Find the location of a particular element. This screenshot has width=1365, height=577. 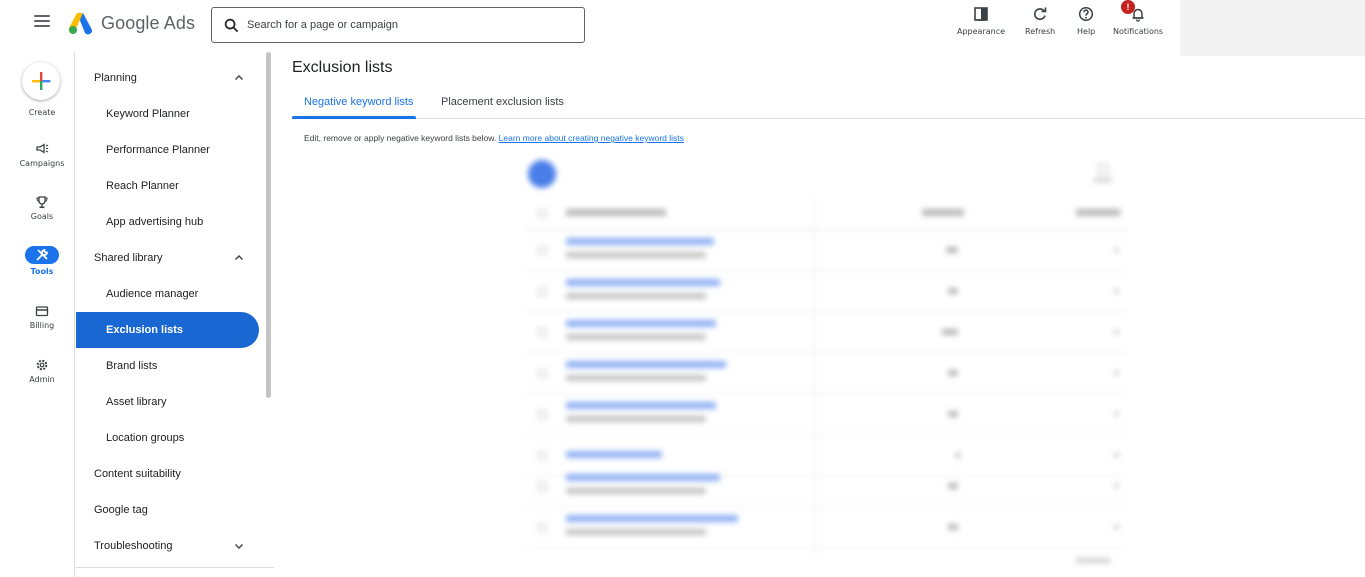

nav-label: Performance Planner is located at coordinates (158, 150).